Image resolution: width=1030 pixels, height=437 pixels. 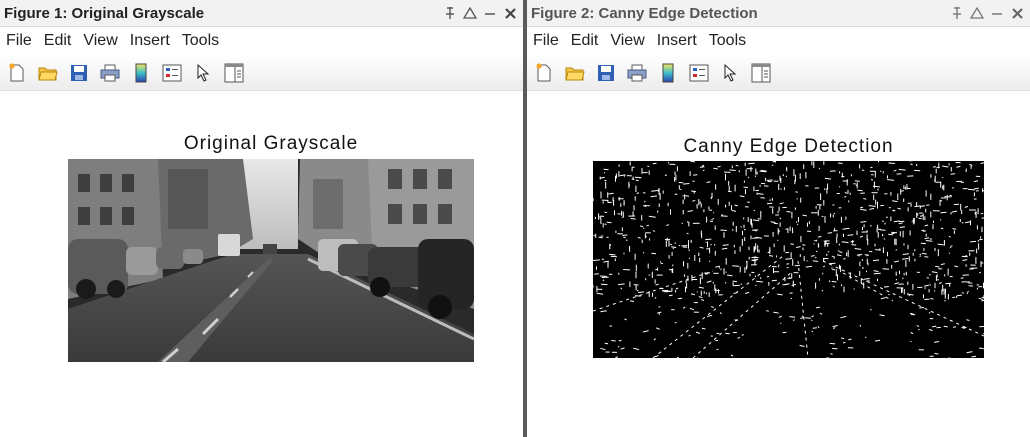 I want to click on window-title: Figure 1: Original Grayscale, so click(x=104, y=13).